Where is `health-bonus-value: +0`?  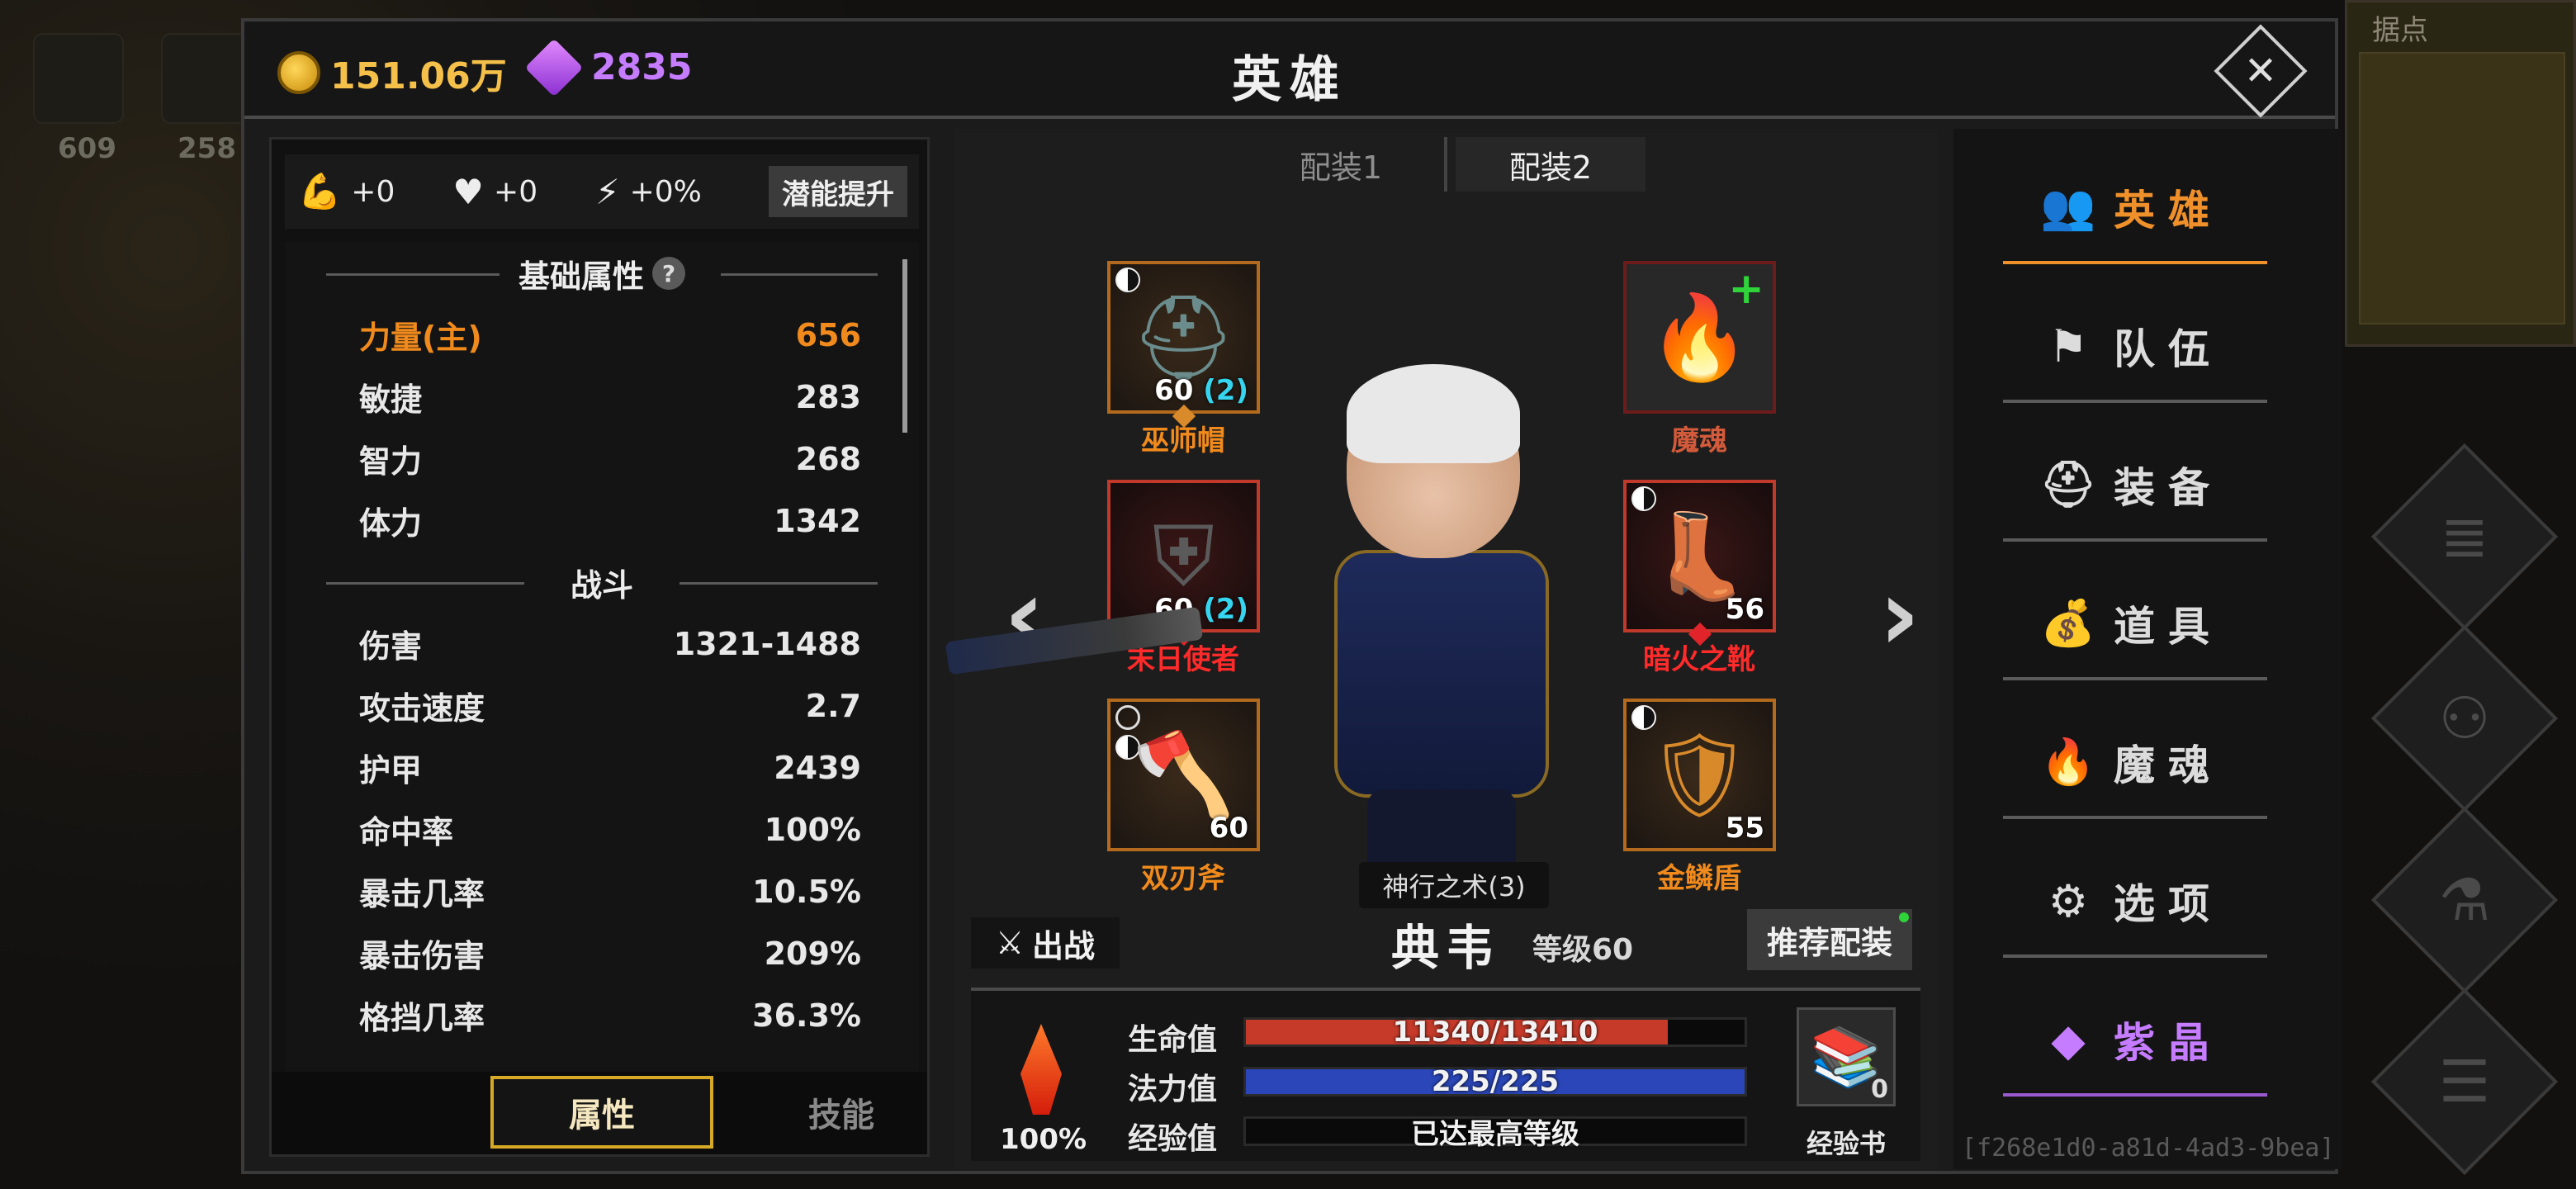 health-bonus-value: +0 is located at coordinates (516, 191).